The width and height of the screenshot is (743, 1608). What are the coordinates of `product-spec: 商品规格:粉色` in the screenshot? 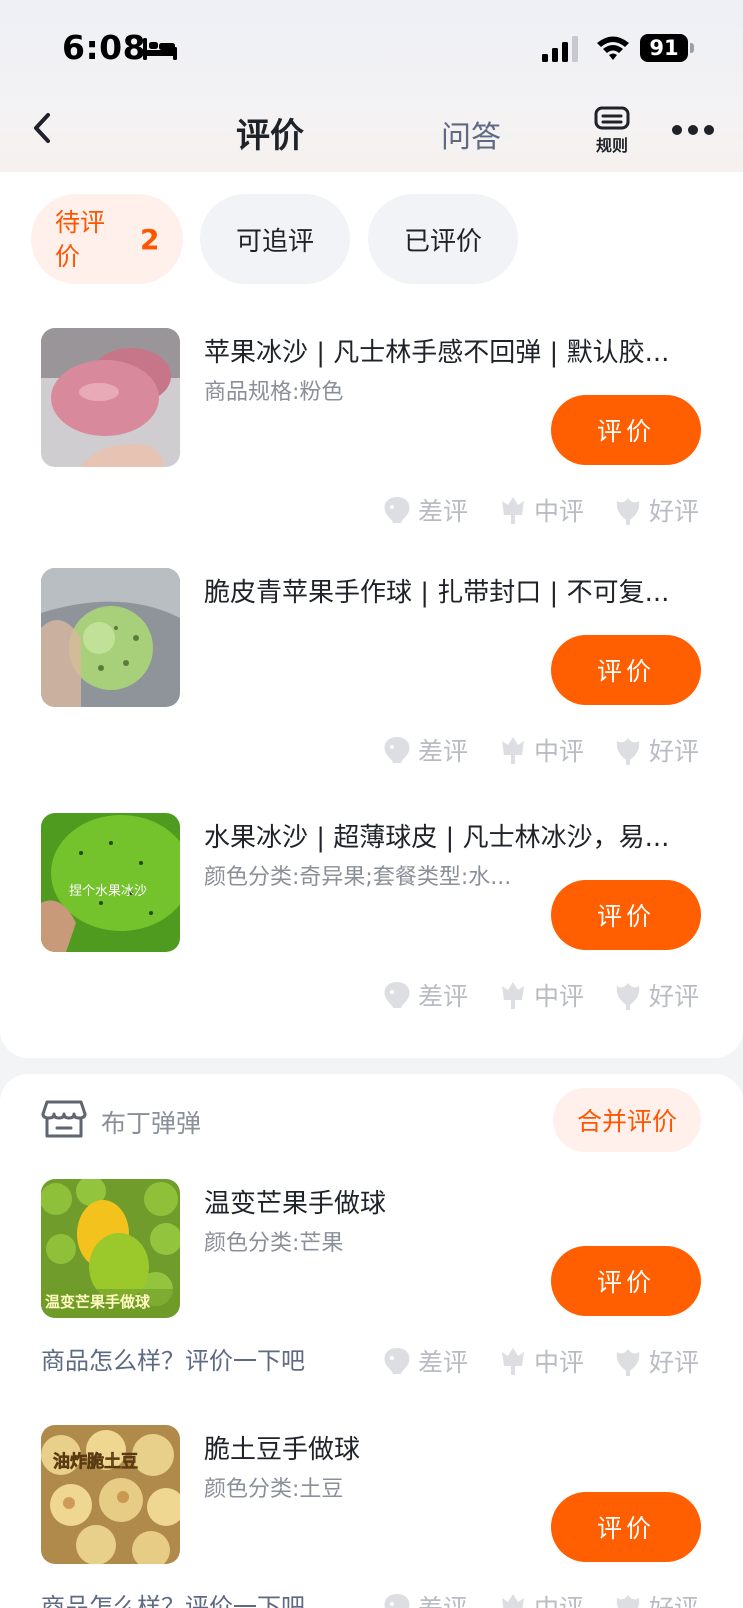 It's located at (274, 392).